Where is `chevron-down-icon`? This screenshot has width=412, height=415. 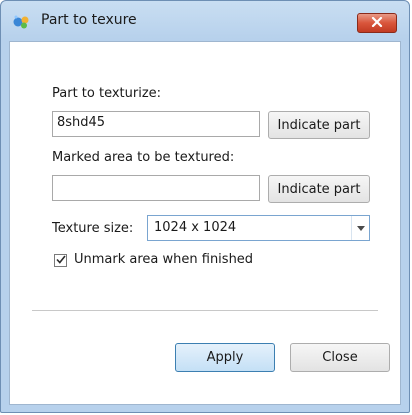
chevron-down-icon is located at coordinates (360, 228).